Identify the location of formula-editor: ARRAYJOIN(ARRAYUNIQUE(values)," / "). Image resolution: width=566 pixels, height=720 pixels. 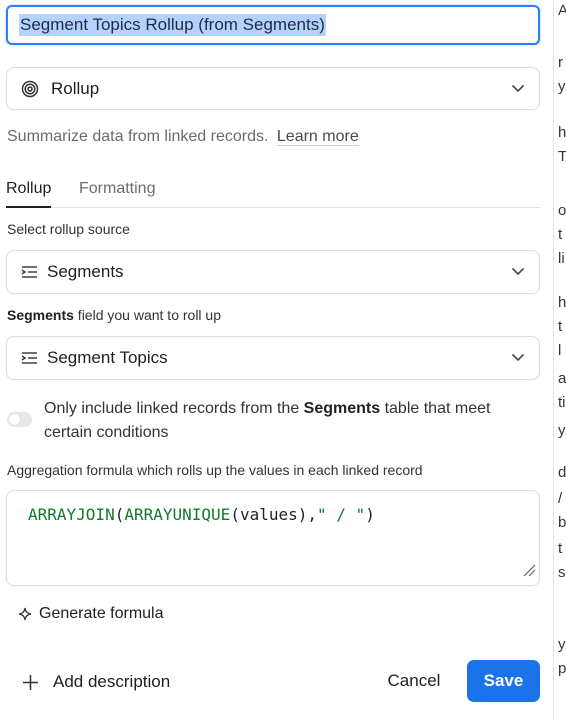
(273, 538).